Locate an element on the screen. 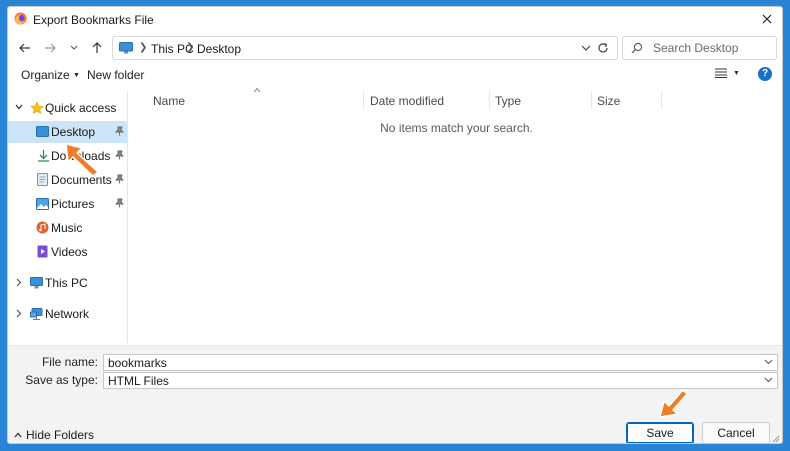 This screenshot has width=790, height=451. sidebar-item-music: Music is located at coordinates (67, 228).